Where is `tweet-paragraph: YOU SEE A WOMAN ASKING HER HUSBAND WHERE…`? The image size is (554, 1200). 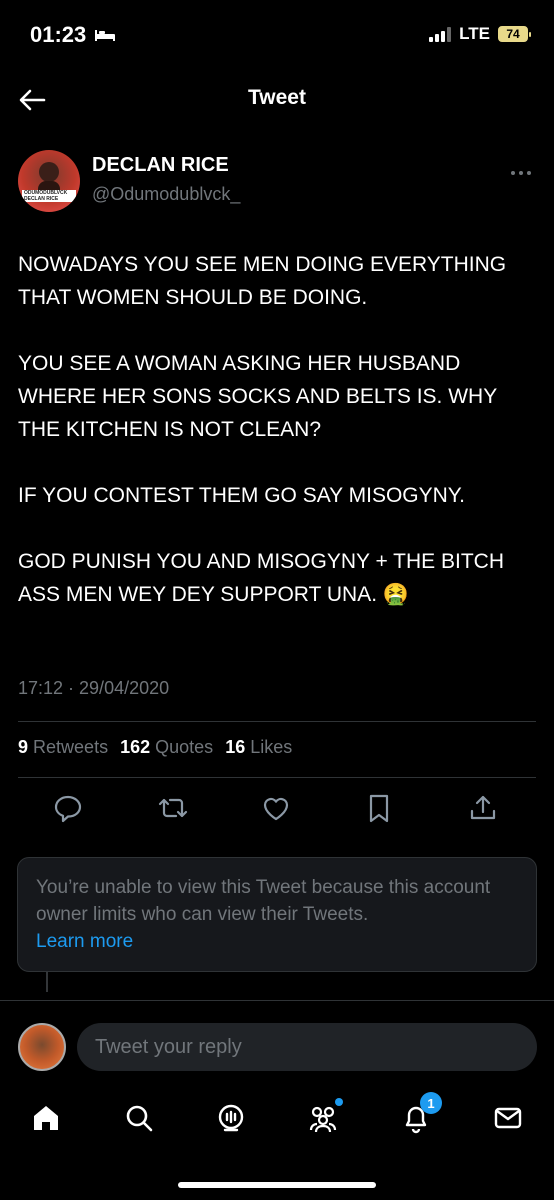 tweet-paragraph: YOU SEE A WOMAN ASKING HER HUSBAND WHERE… is located at coordinates (257, 396).